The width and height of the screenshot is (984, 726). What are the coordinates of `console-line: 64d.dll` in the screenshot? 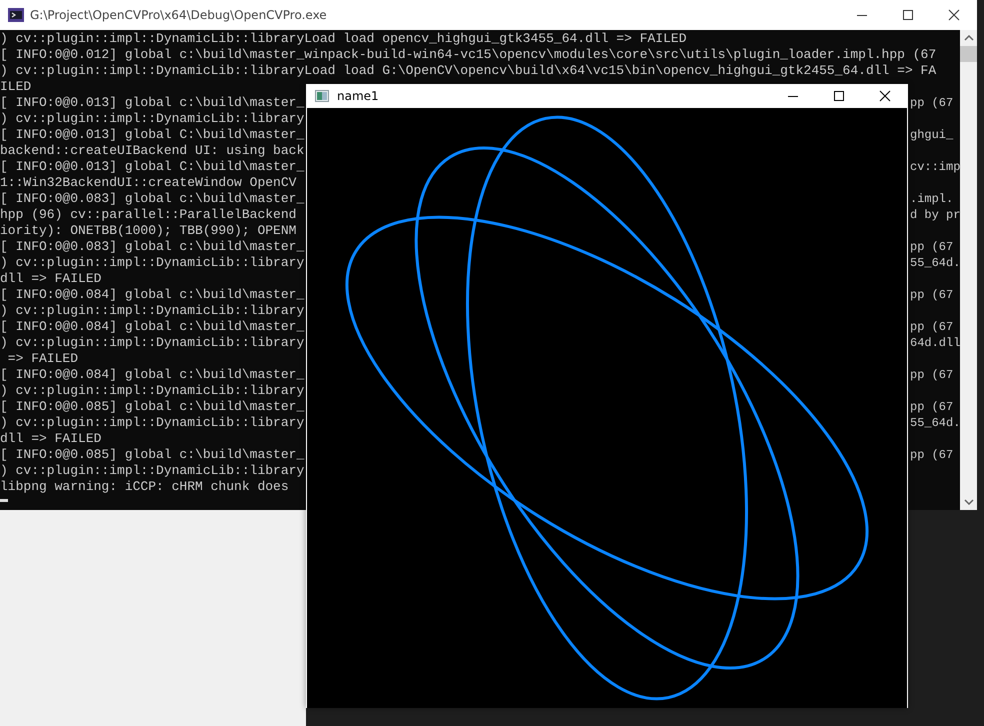 It's located at (935, 343).